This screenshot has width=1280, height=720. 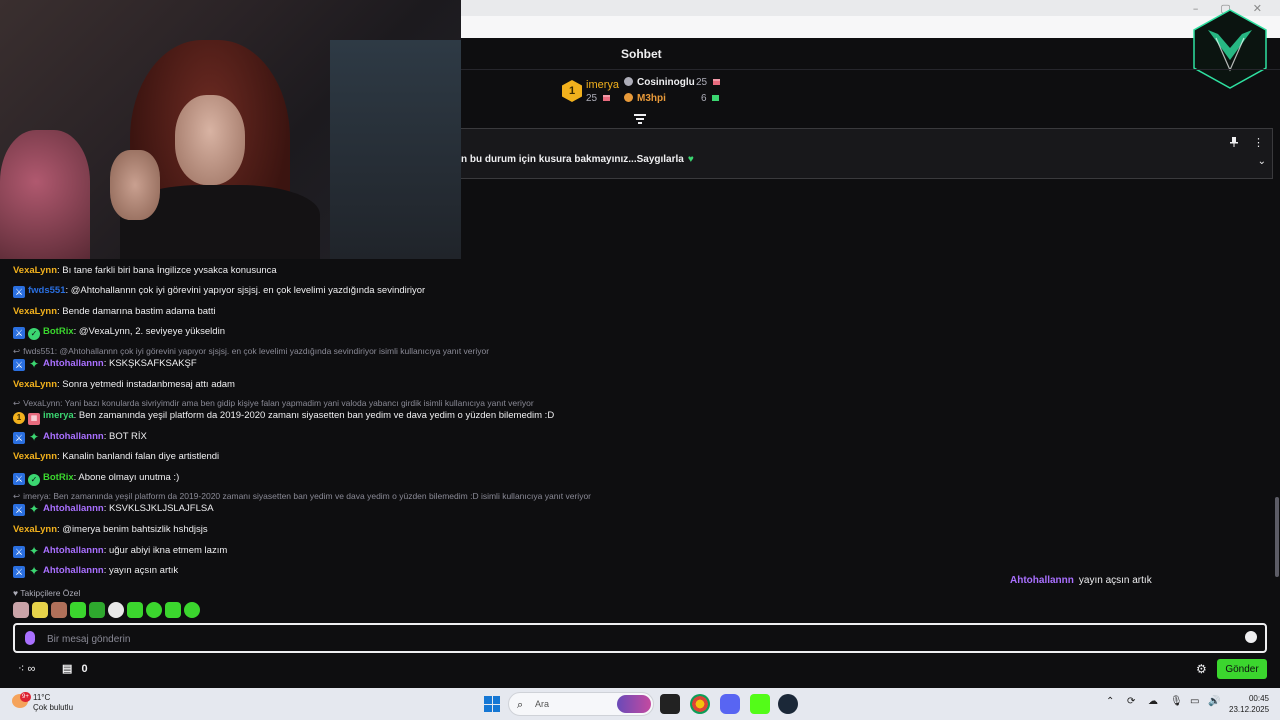 I want to click on leader-second-value: 25, so click(x=708, y=82).